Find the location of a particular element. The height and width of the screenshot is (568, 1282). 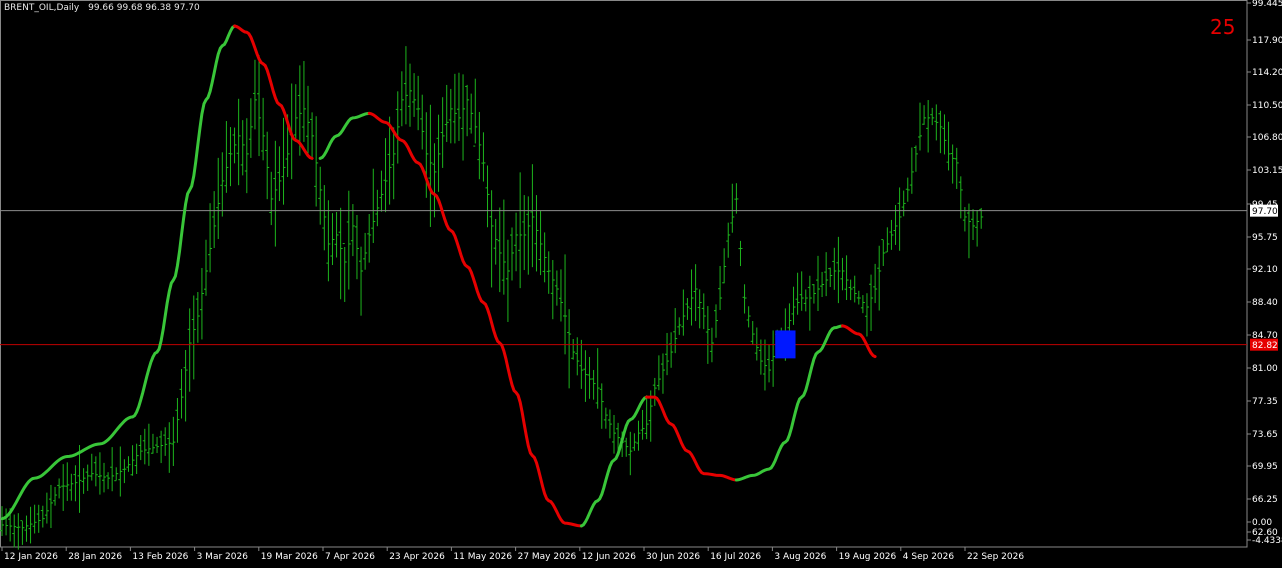

price-axis-label: 103.15 is located at coordinates (1267, 171).